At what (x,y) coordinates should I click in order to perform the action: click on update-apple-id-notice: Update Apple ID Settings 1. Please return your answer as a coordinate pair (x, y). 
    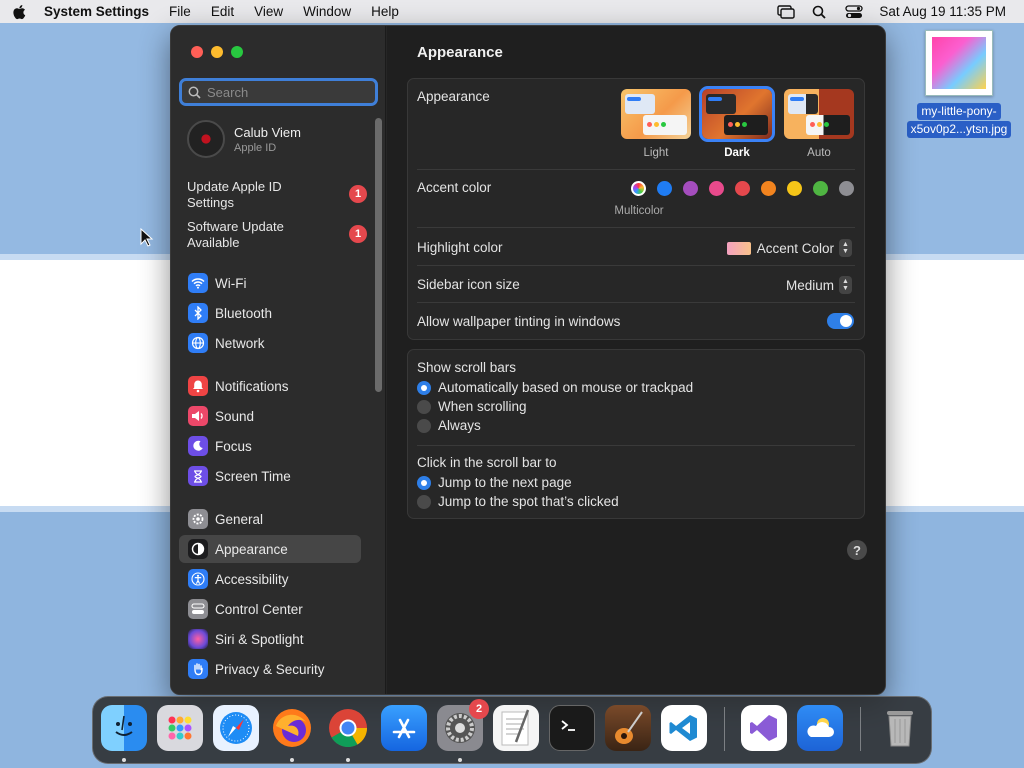
    Looking at the image, I should click on (277, 195).